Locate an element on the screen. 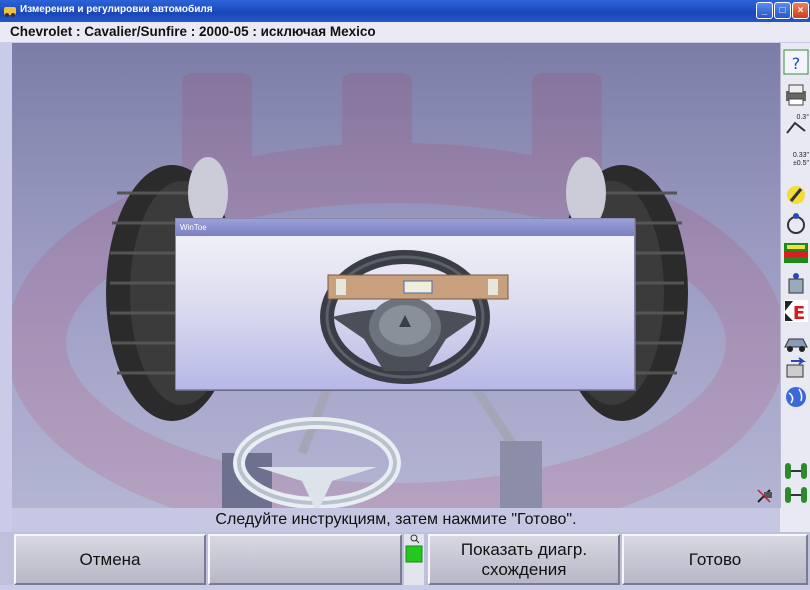 The width and height of the screenshot is (810, 590). maximize-button: □ is located at coordinates (782, 10).